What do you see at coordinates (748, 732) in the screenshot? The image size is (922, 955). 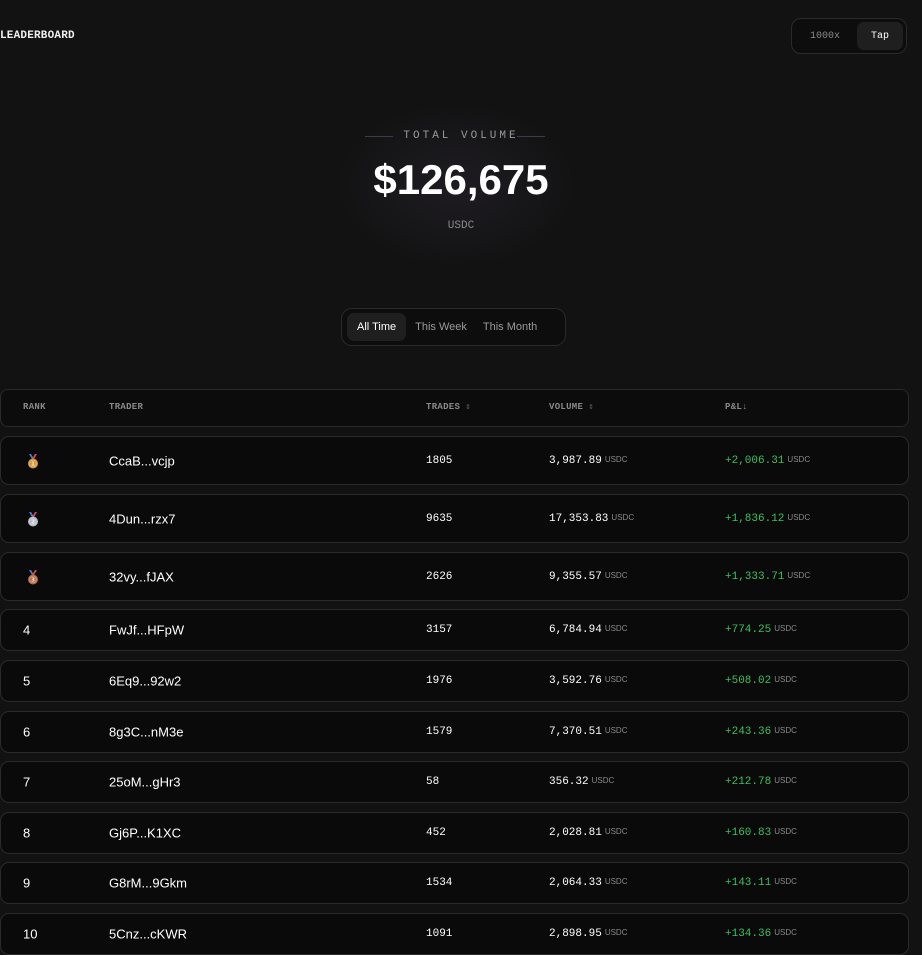 I see `pnl-value: +243.36` at bounding box center [748, 732].